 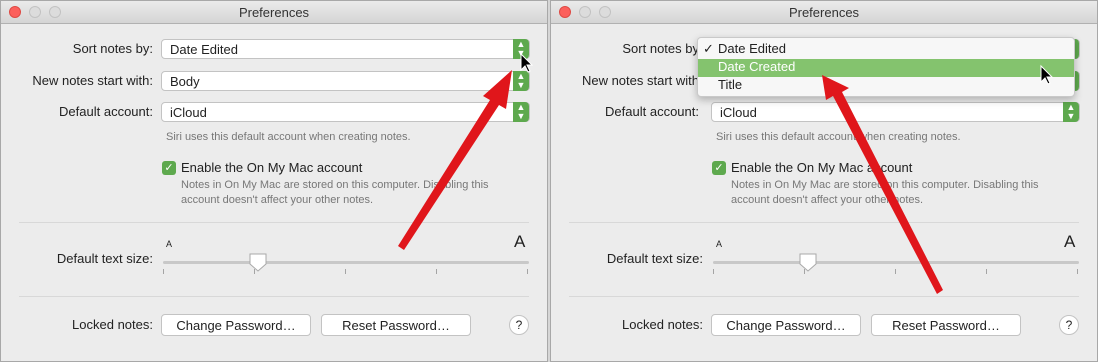 I want to click on sort-notes-popup: Date Edited ▲ ▼, so click(x=345, y=49).